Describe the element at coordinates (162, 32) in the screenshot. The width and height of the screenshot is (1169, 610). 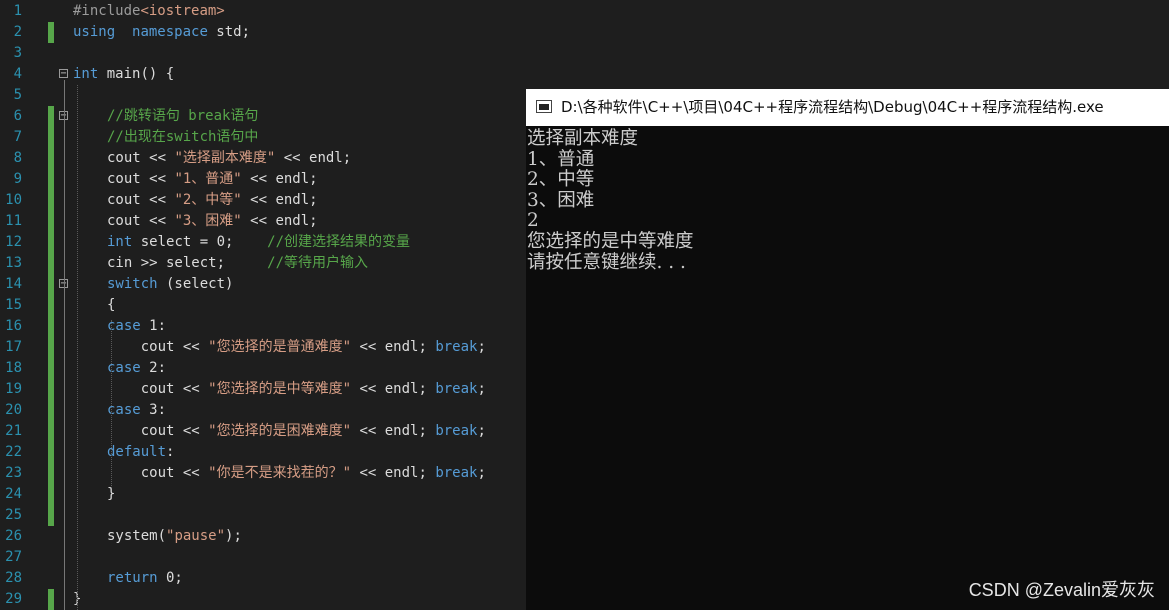
I see `code-text: using namespace std;` at that location.